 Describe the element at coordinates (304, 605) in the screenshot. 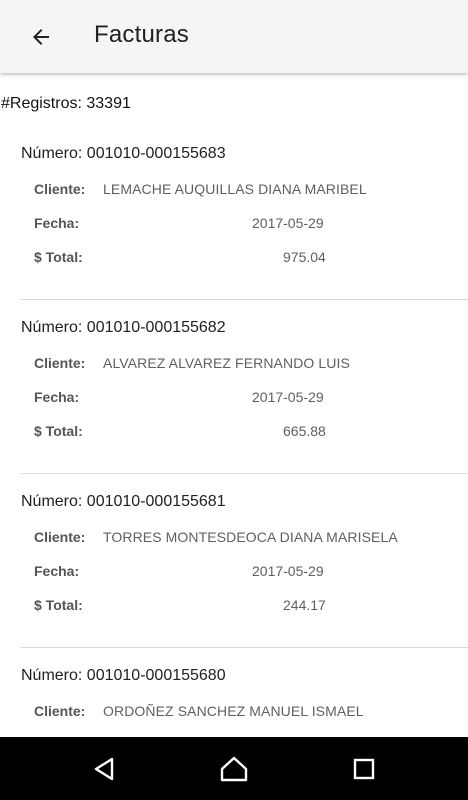

I see `total-value: 244.17` at that location.